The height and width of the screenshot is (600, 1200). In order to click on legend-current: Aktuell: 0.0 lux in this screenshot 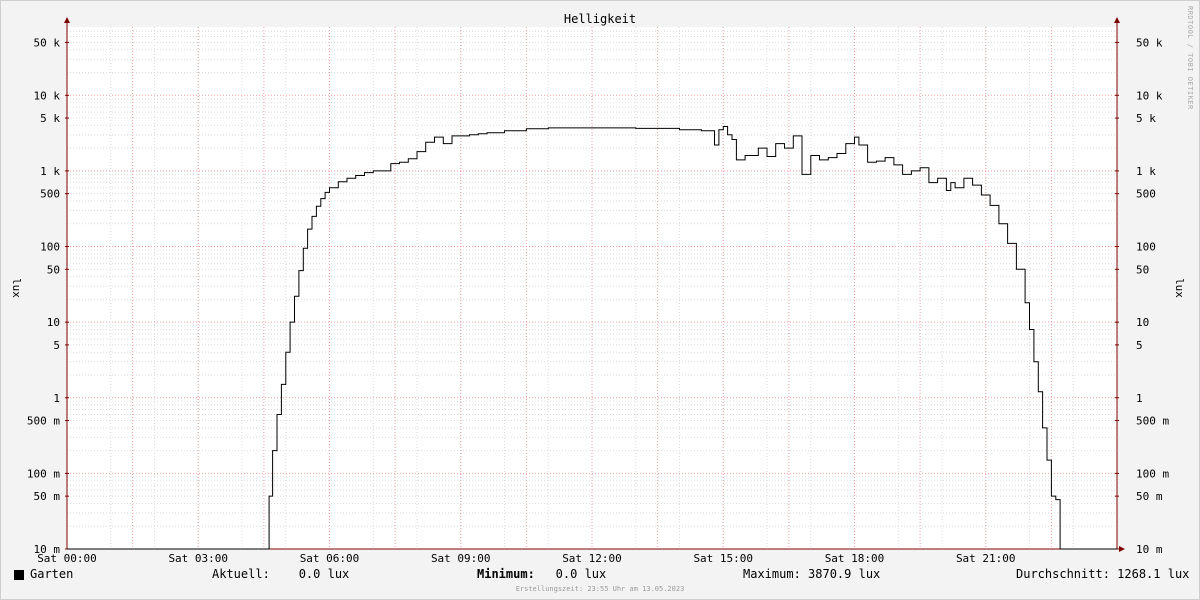, I will do `click(281, 574)`.